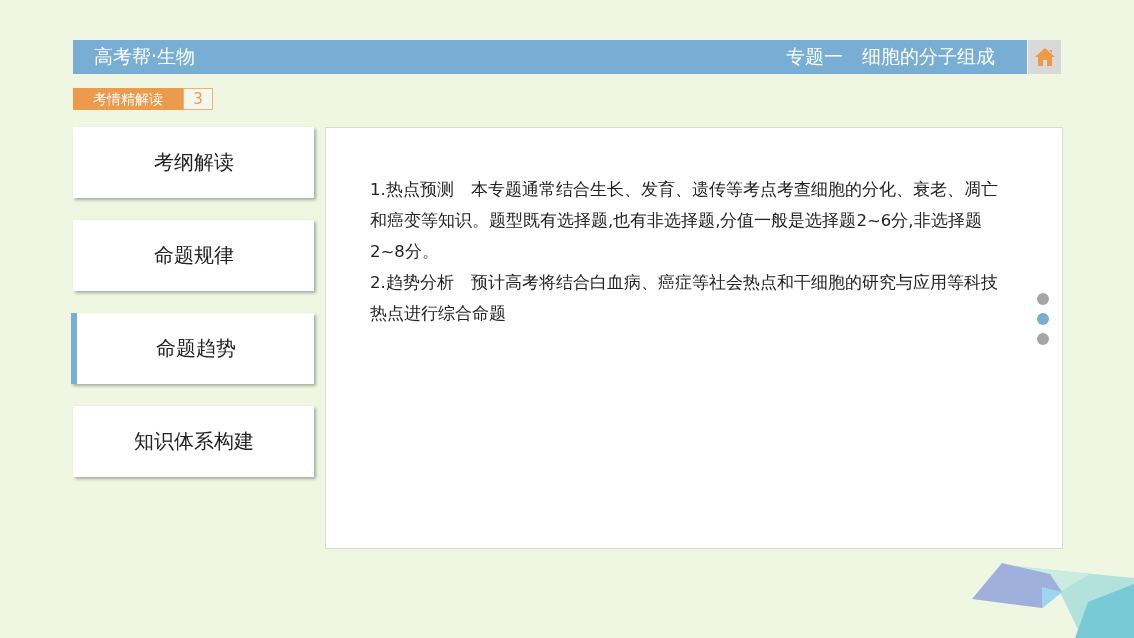 This screenshot has width=1134, height=638. Describe the element at coordinates (193, 441) in the screenshot. I see `nav-item: 知识体系构建` at that location.